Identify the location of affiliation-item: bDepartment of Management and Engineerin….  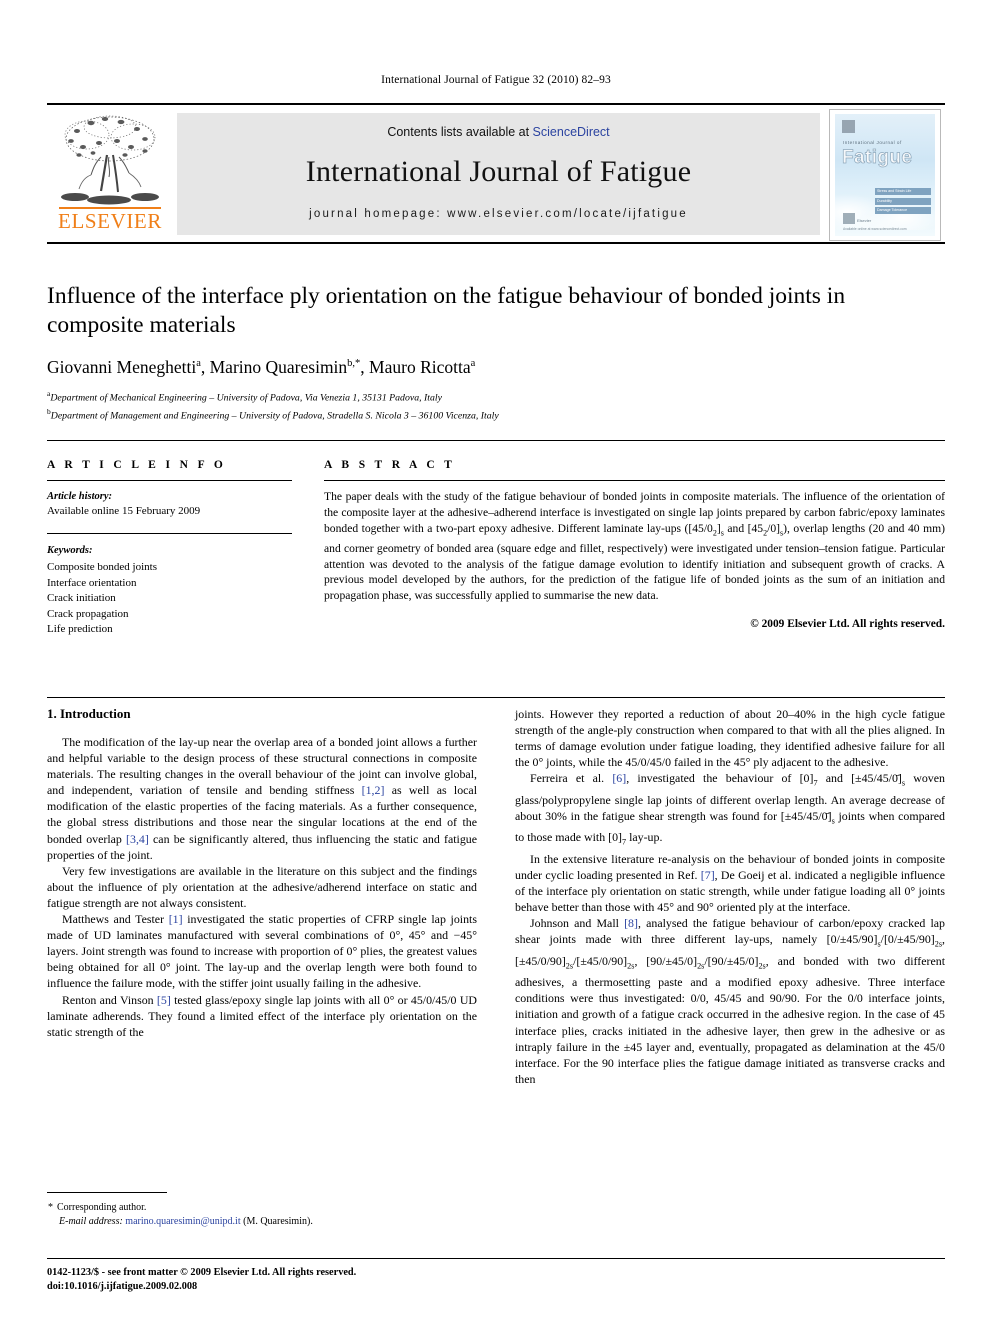
(496, 414).